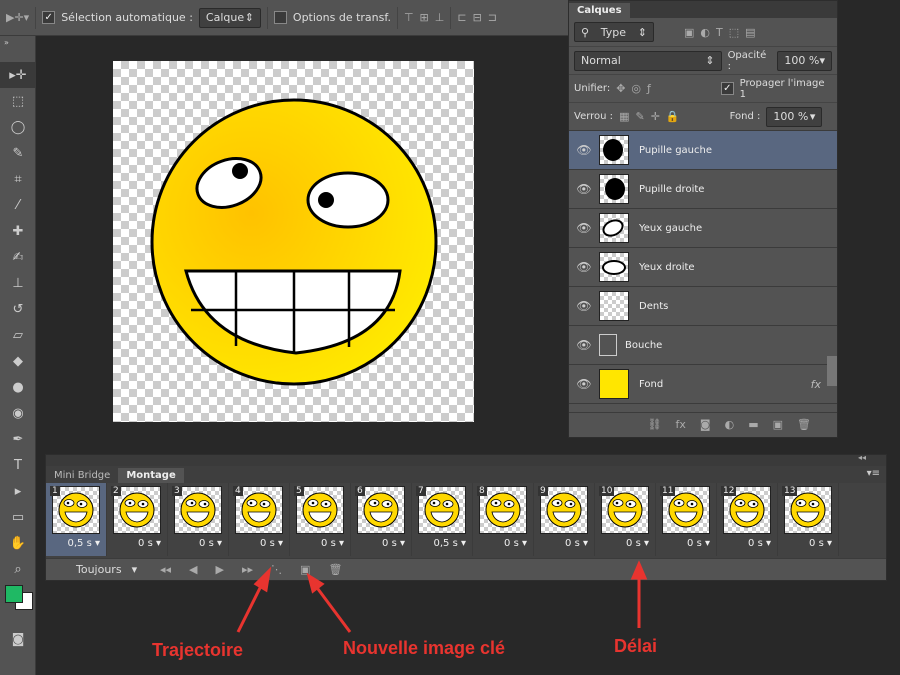 This screenshot has width=900, height=675. I want to click on annotation-new-frame: Nouvelle image clé, so click(424, 648).